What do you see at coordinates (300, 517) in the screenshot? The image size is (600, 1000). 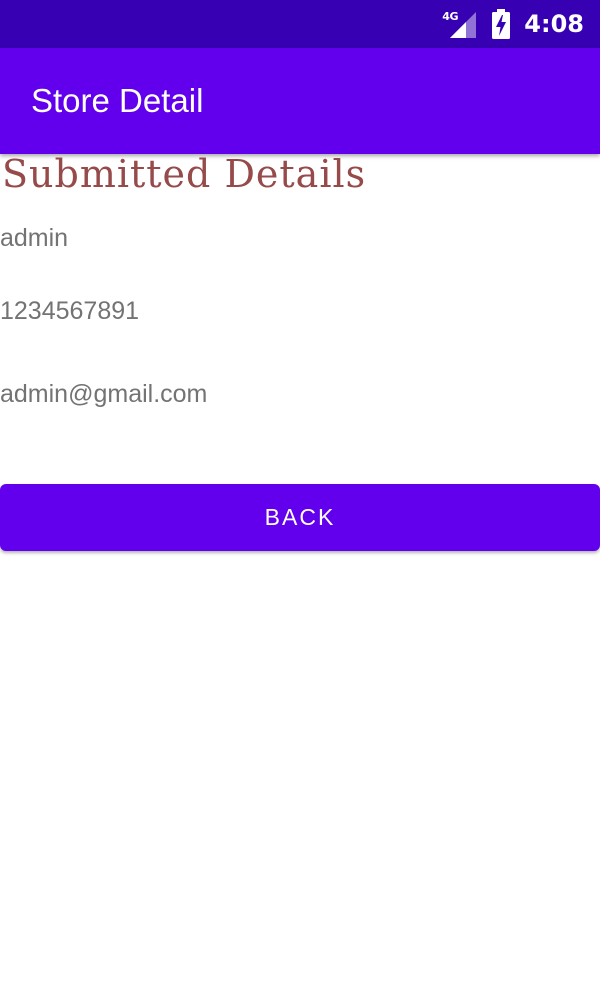 I see `back-button: BACK` at bounding box center [300, 517].